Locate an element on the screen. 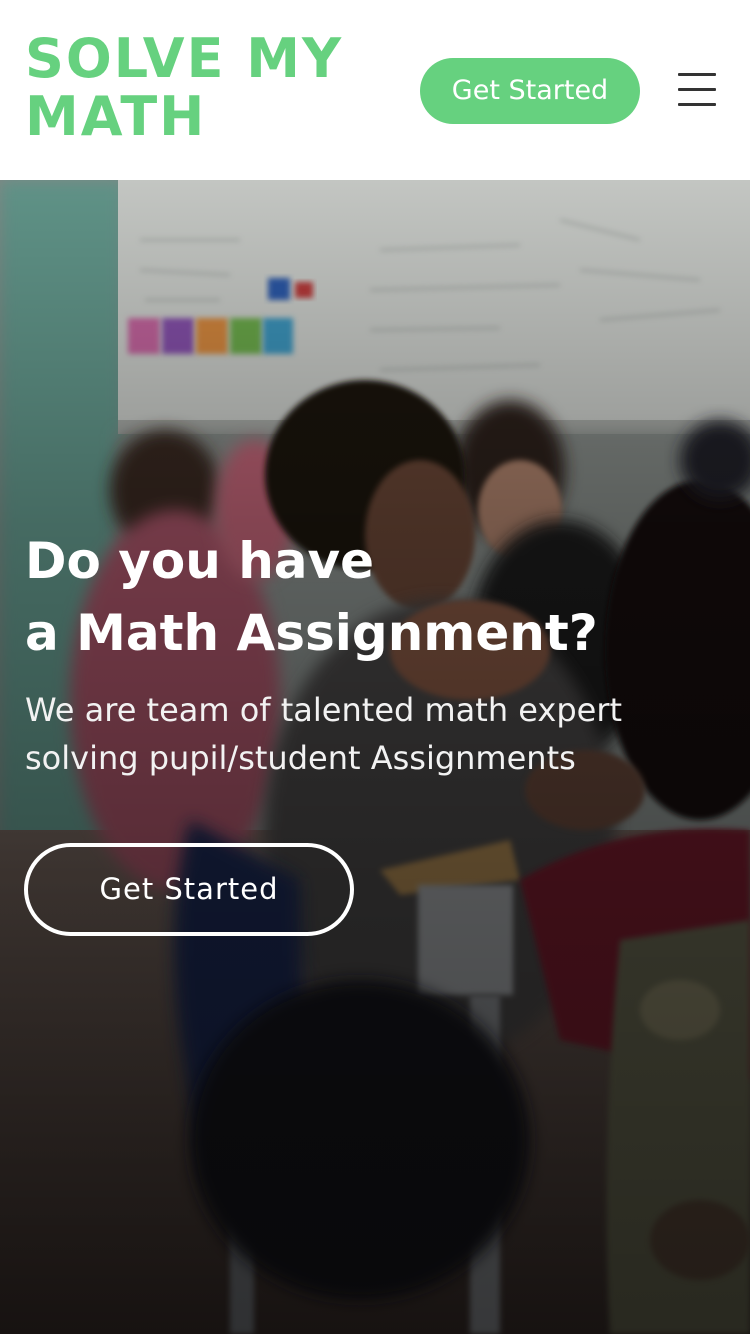  brand-name-line1: SOLVE MY is located at coordinates (184, 58).